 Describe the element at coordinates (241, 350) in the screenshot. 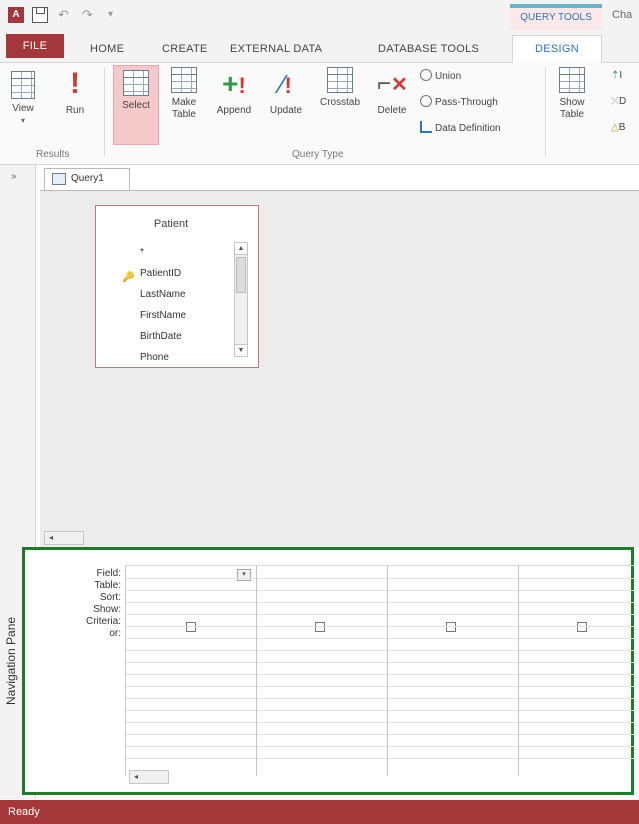

I see `scroll-down-icon: ▼` at that location.